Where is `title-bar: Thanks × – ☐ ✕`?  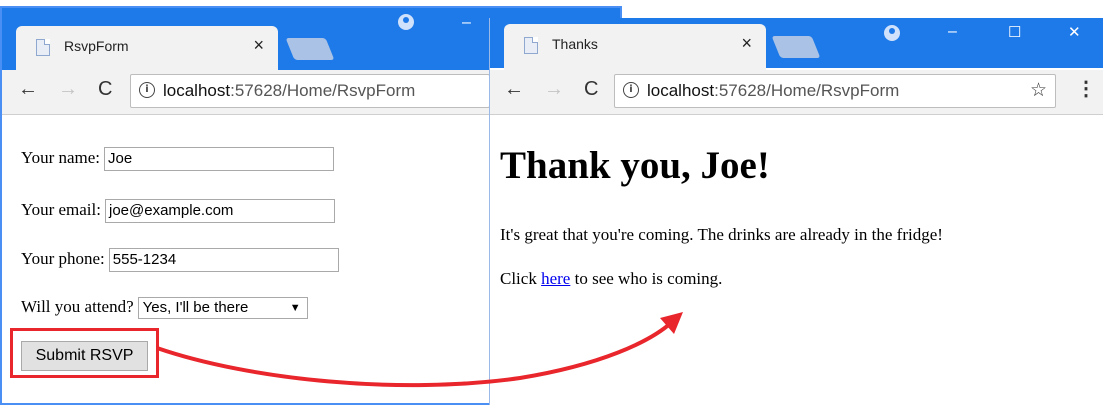 title-bar: Thanks × – ☐ ✕ is located at coordinates (796, 44).